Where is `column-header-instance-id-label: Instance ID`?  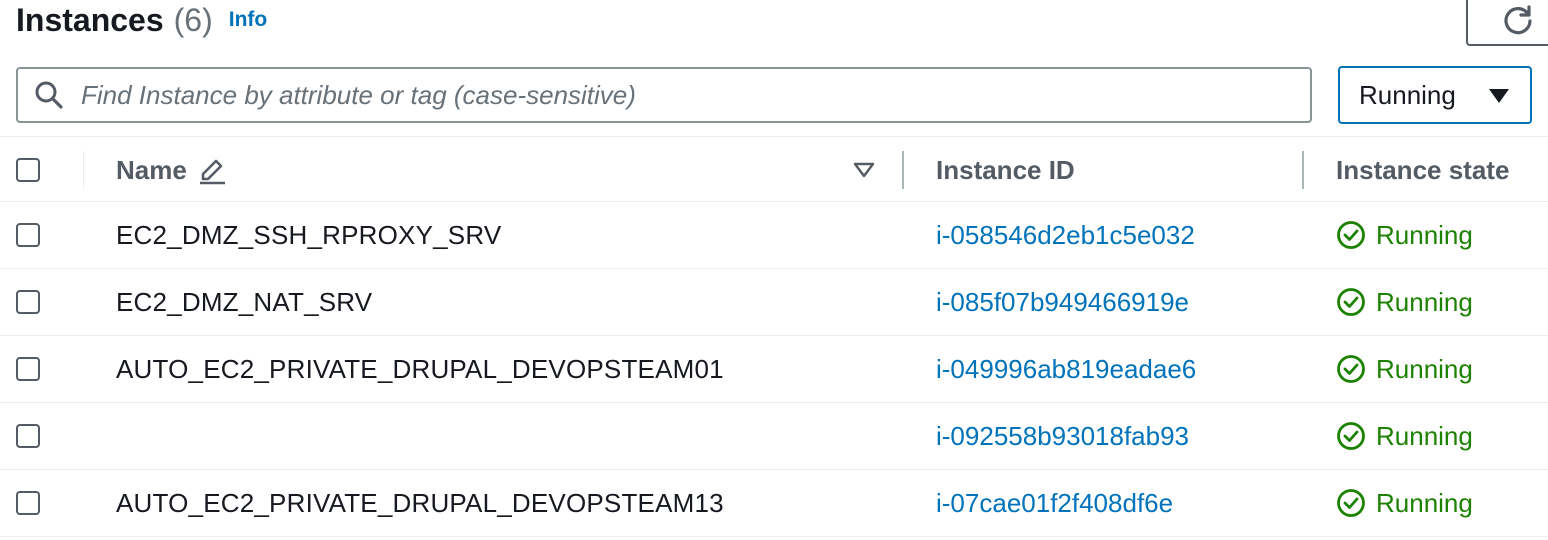 column-header-instance-id-label: Instance ID is located at coordinates (1005, 169).